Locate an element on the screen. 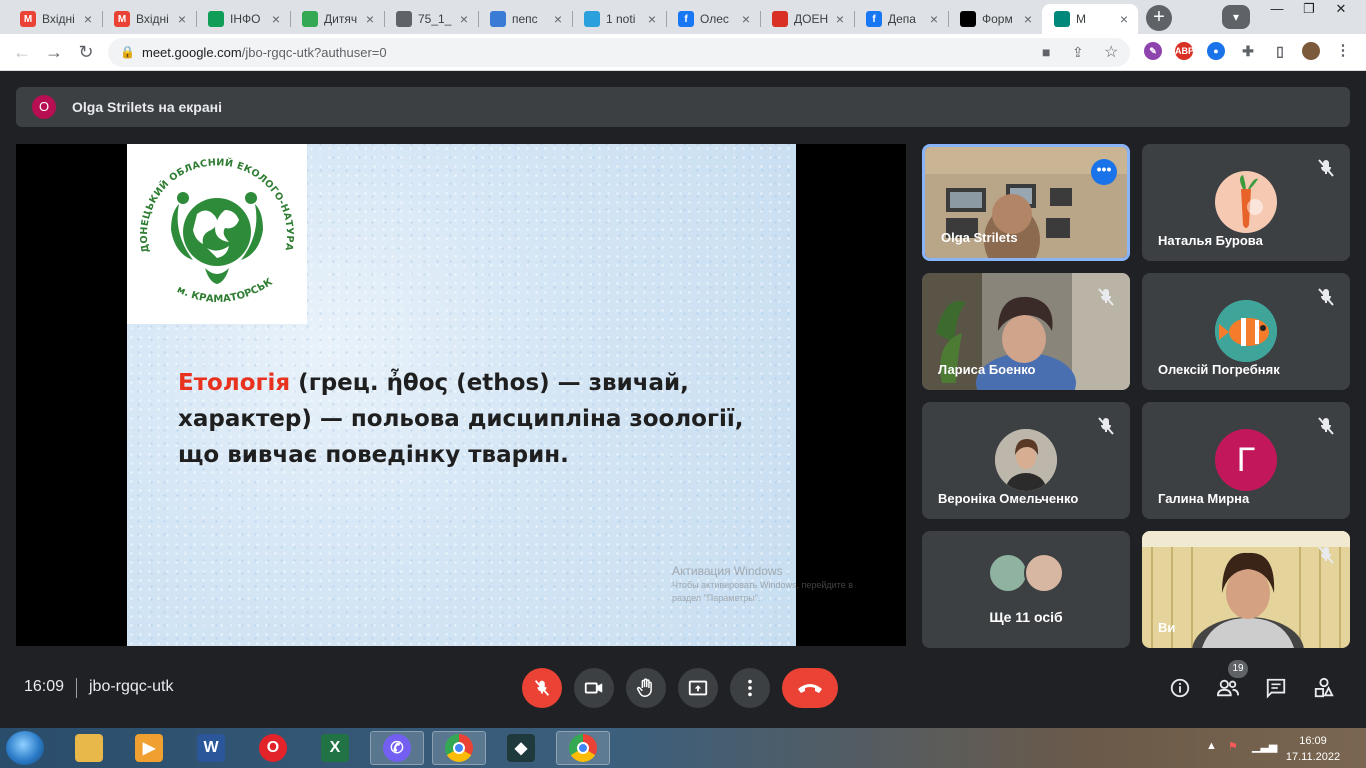 This screenshot has width=1366, height=768. camera-toggle-button is located at coordinates (594, 688).